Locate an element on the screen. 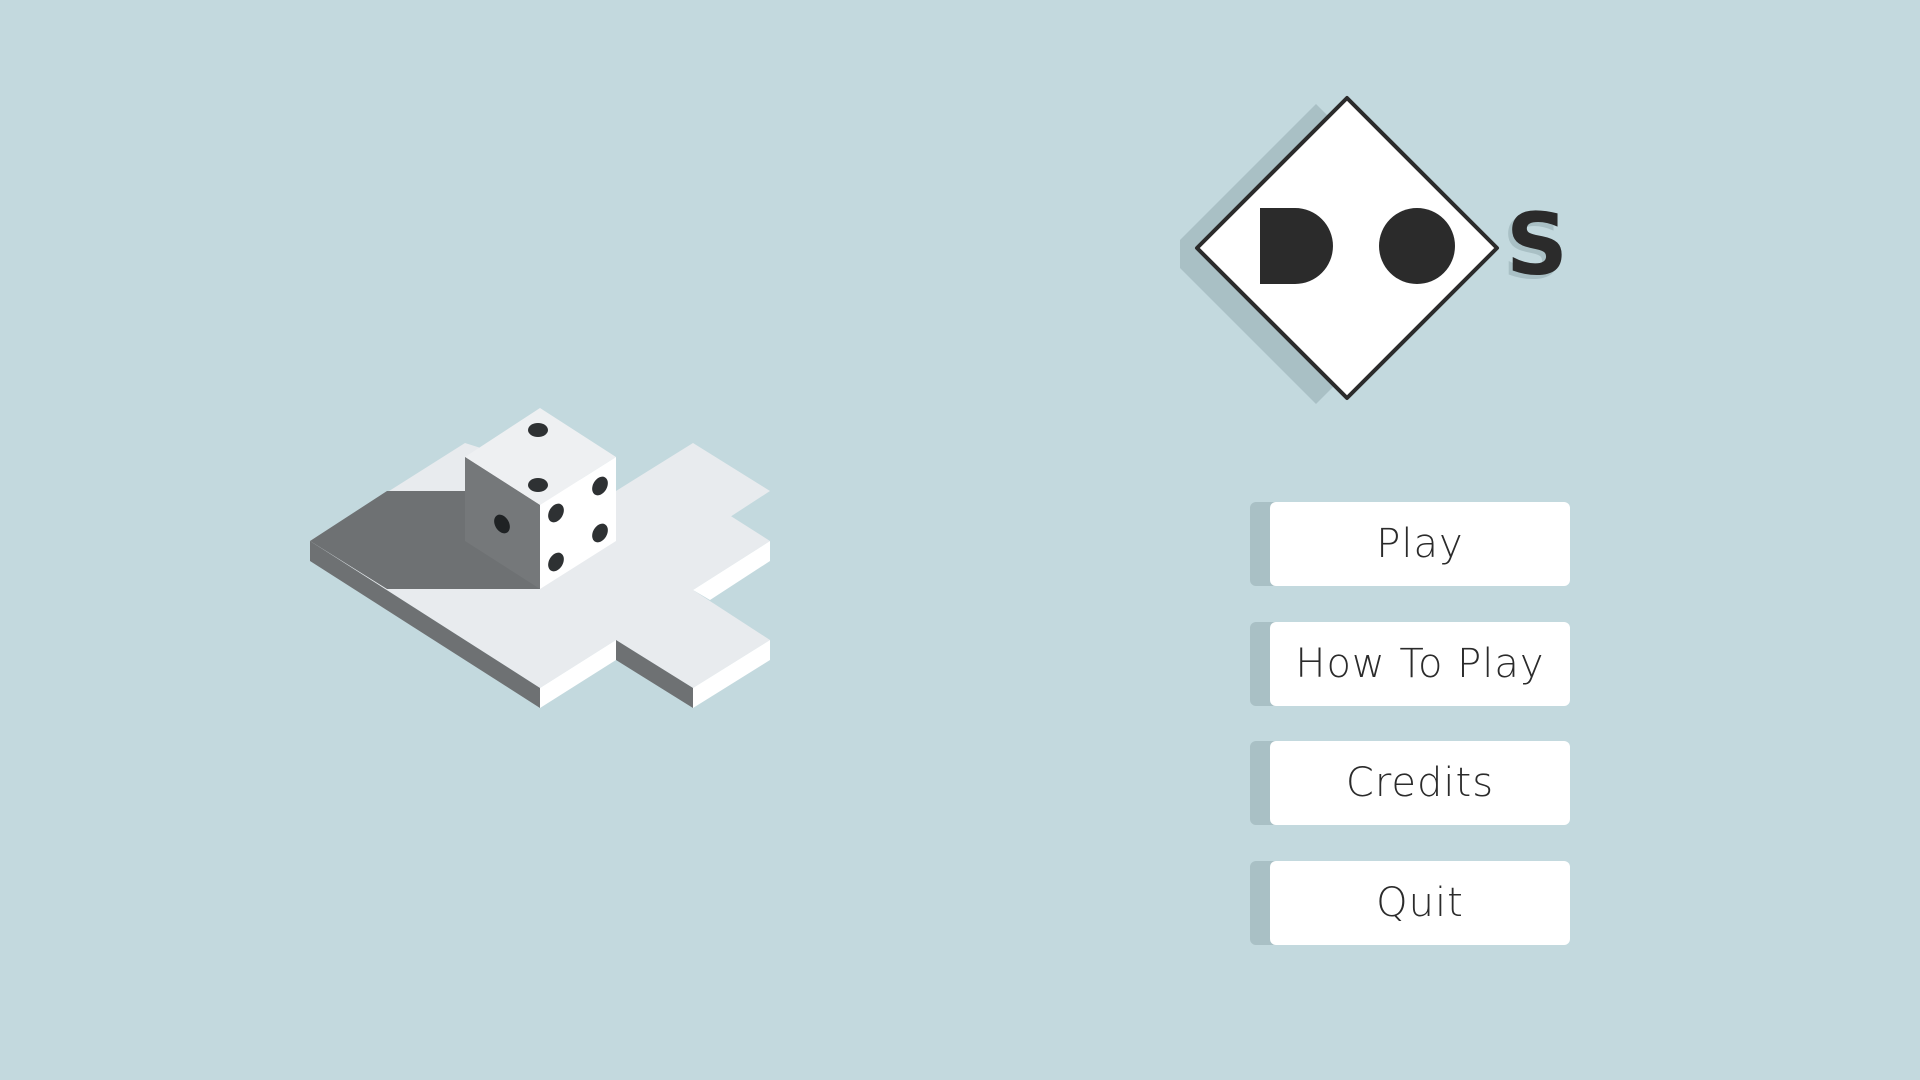 This screenshot has width=1920, height=1080. play-button: Play is located at coordinates (1410, 544).